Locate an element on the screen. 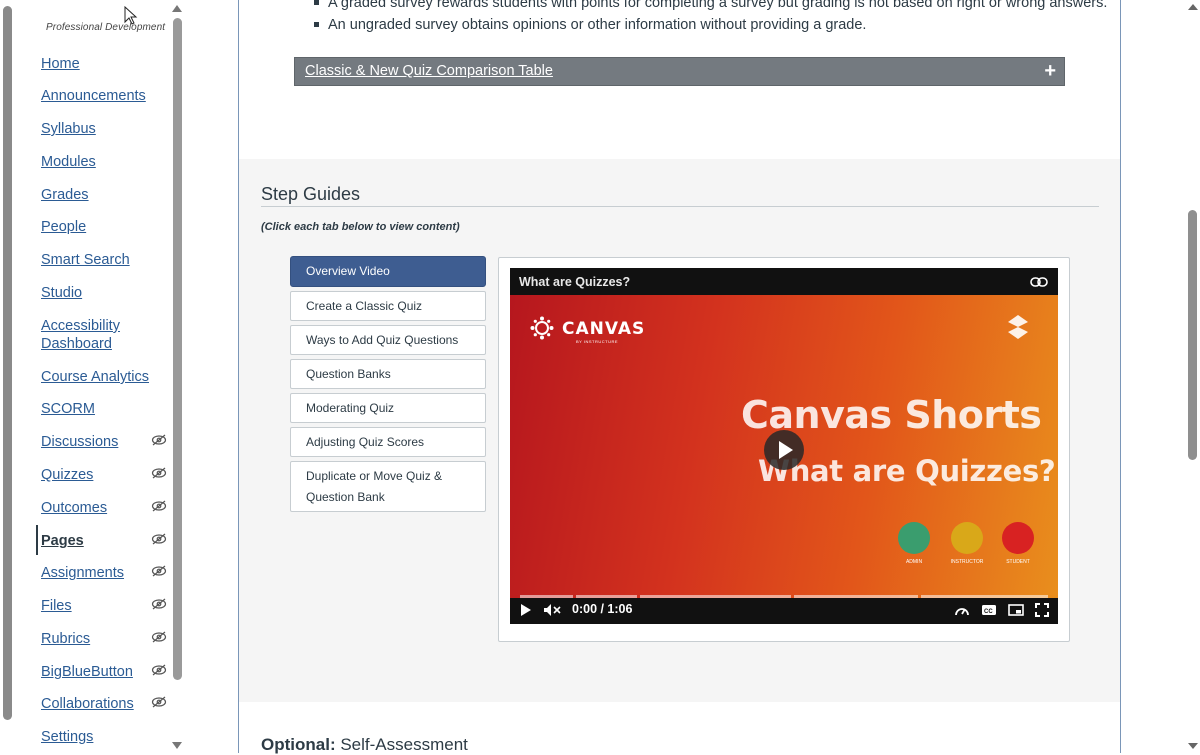 This screenshot has width=1200, height=755. page-scroll-up-arrow is located at coordinates (1193, 7).